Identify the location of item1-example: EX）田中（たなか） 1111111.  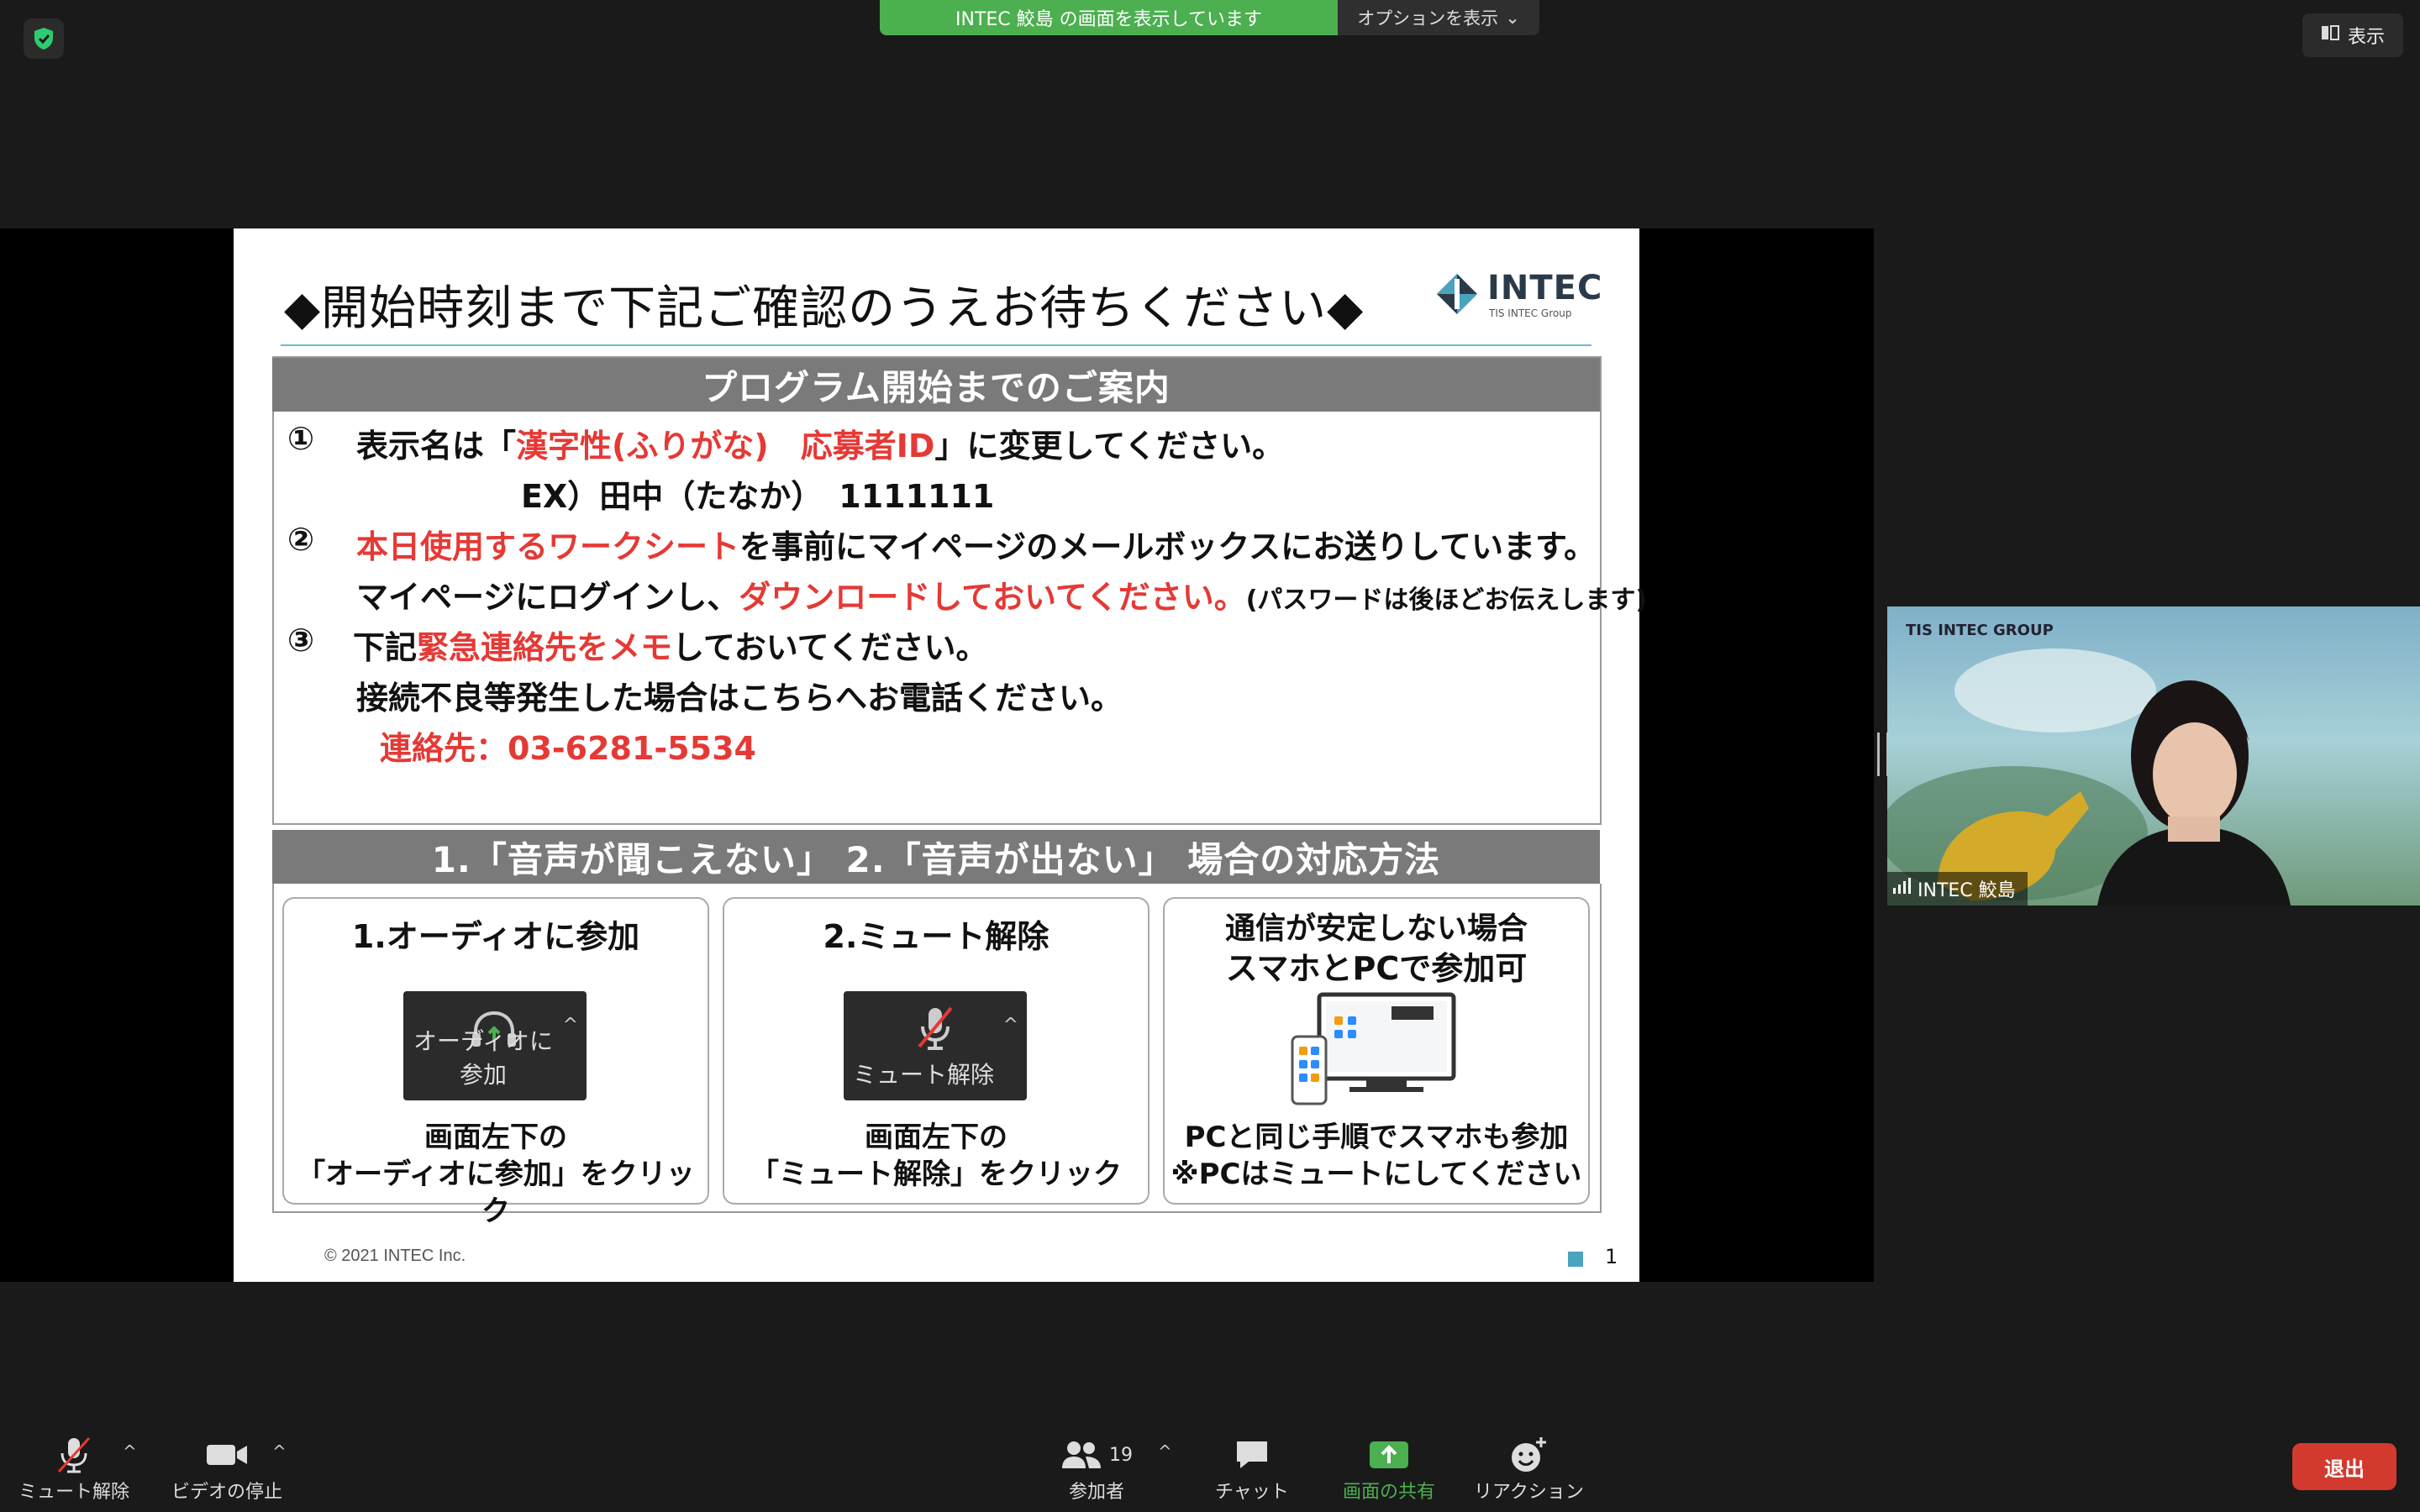
(758, 496).